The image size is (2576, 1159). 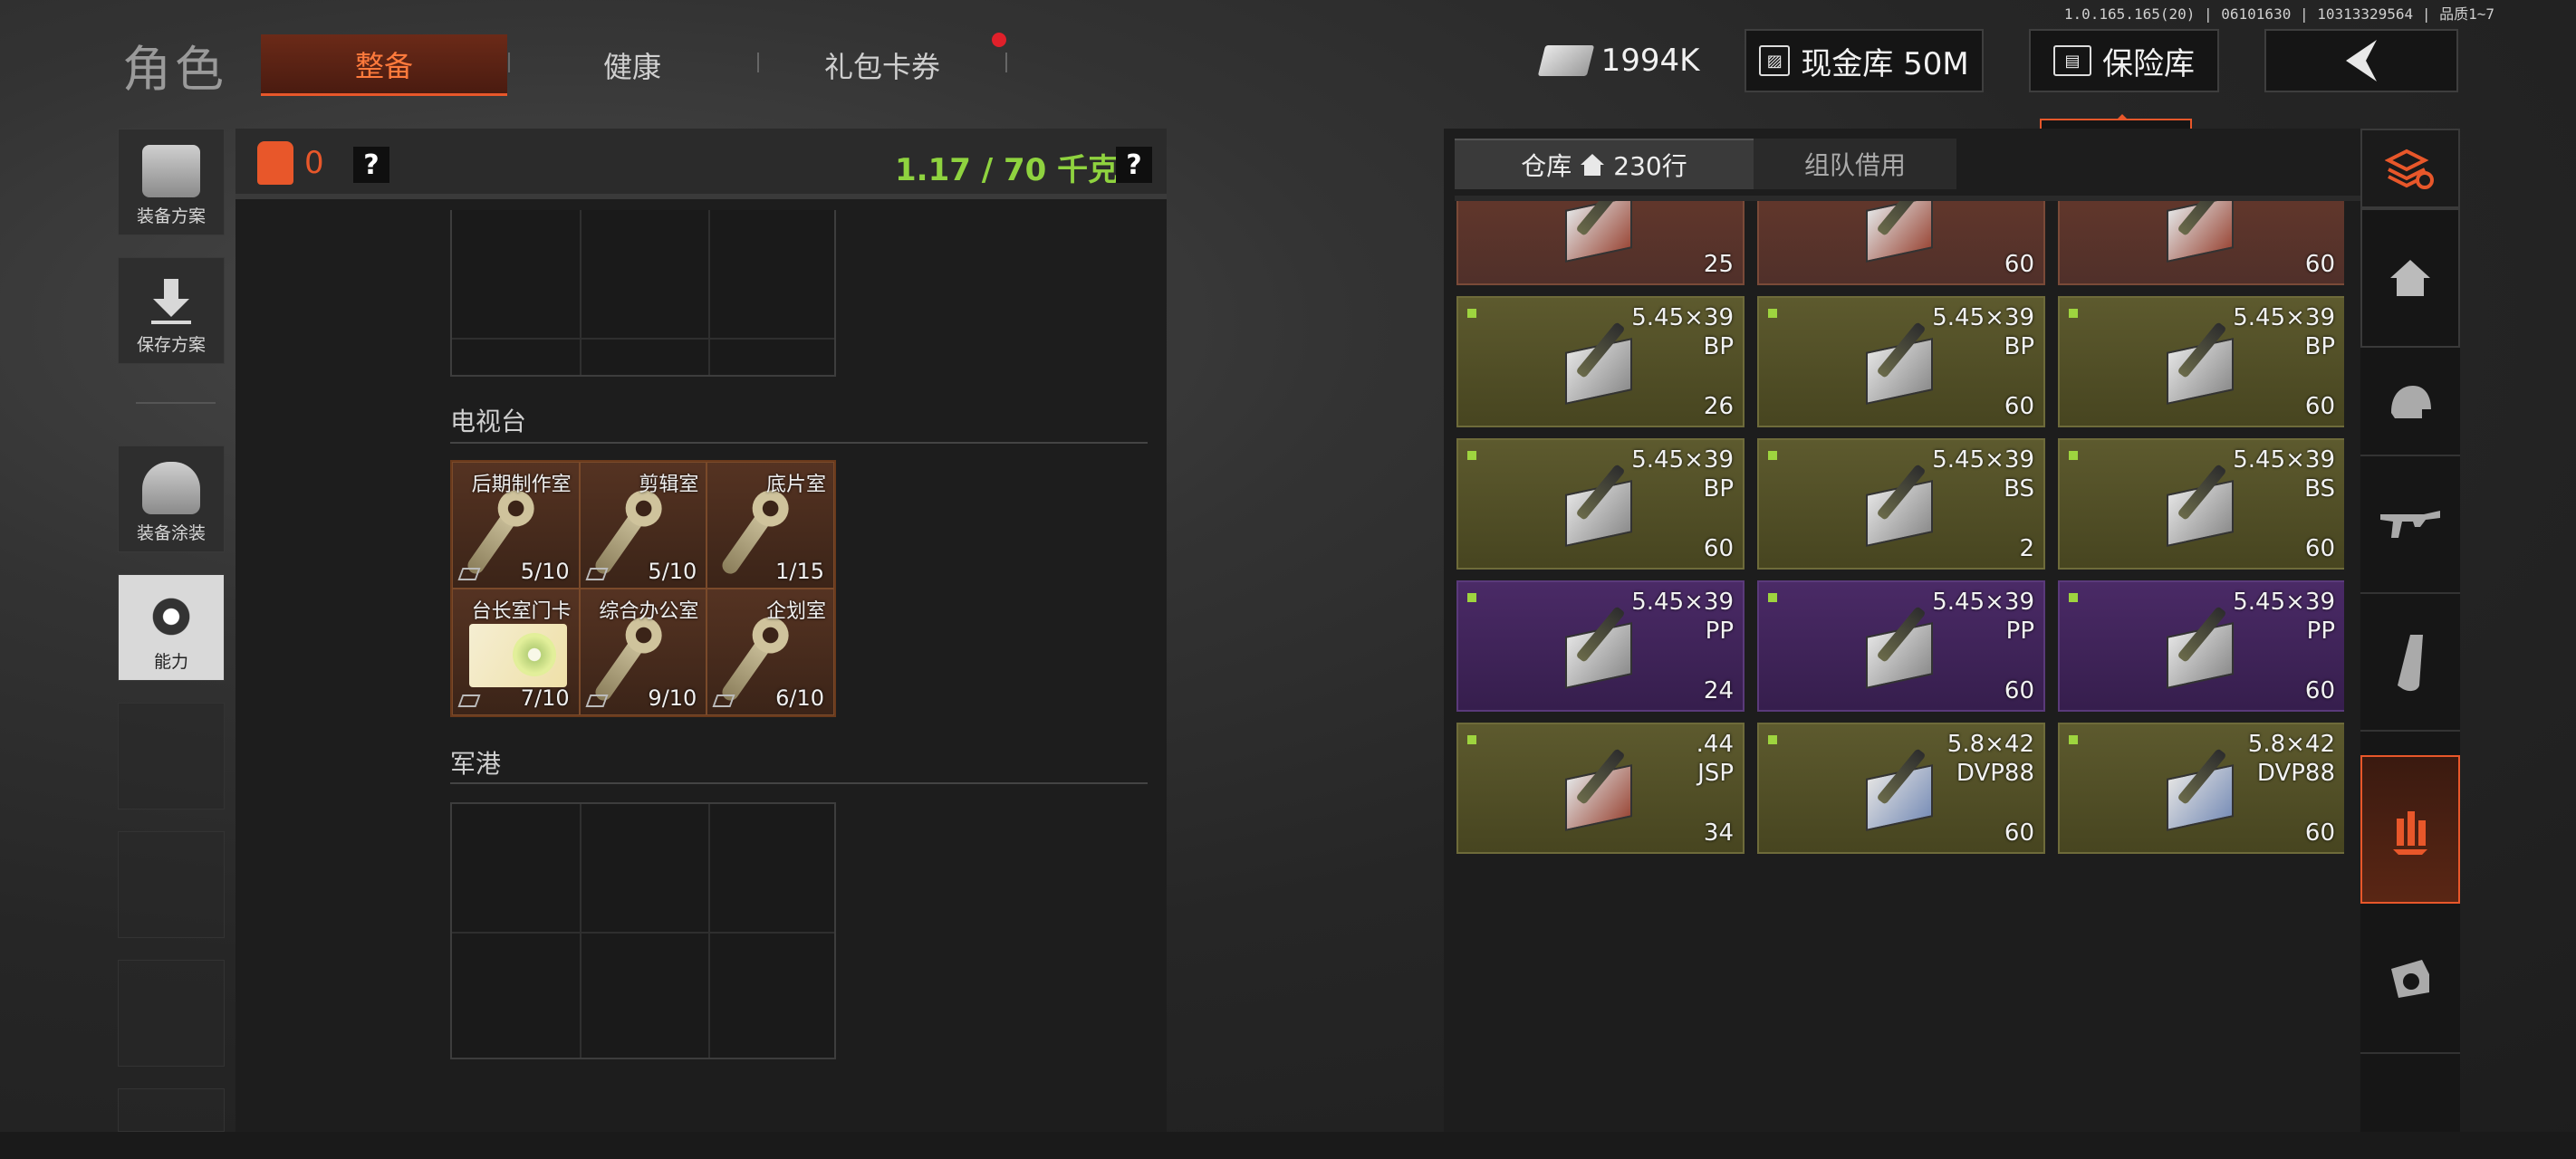 I want to click on item-count: 24, so click(x=1718, y=691).